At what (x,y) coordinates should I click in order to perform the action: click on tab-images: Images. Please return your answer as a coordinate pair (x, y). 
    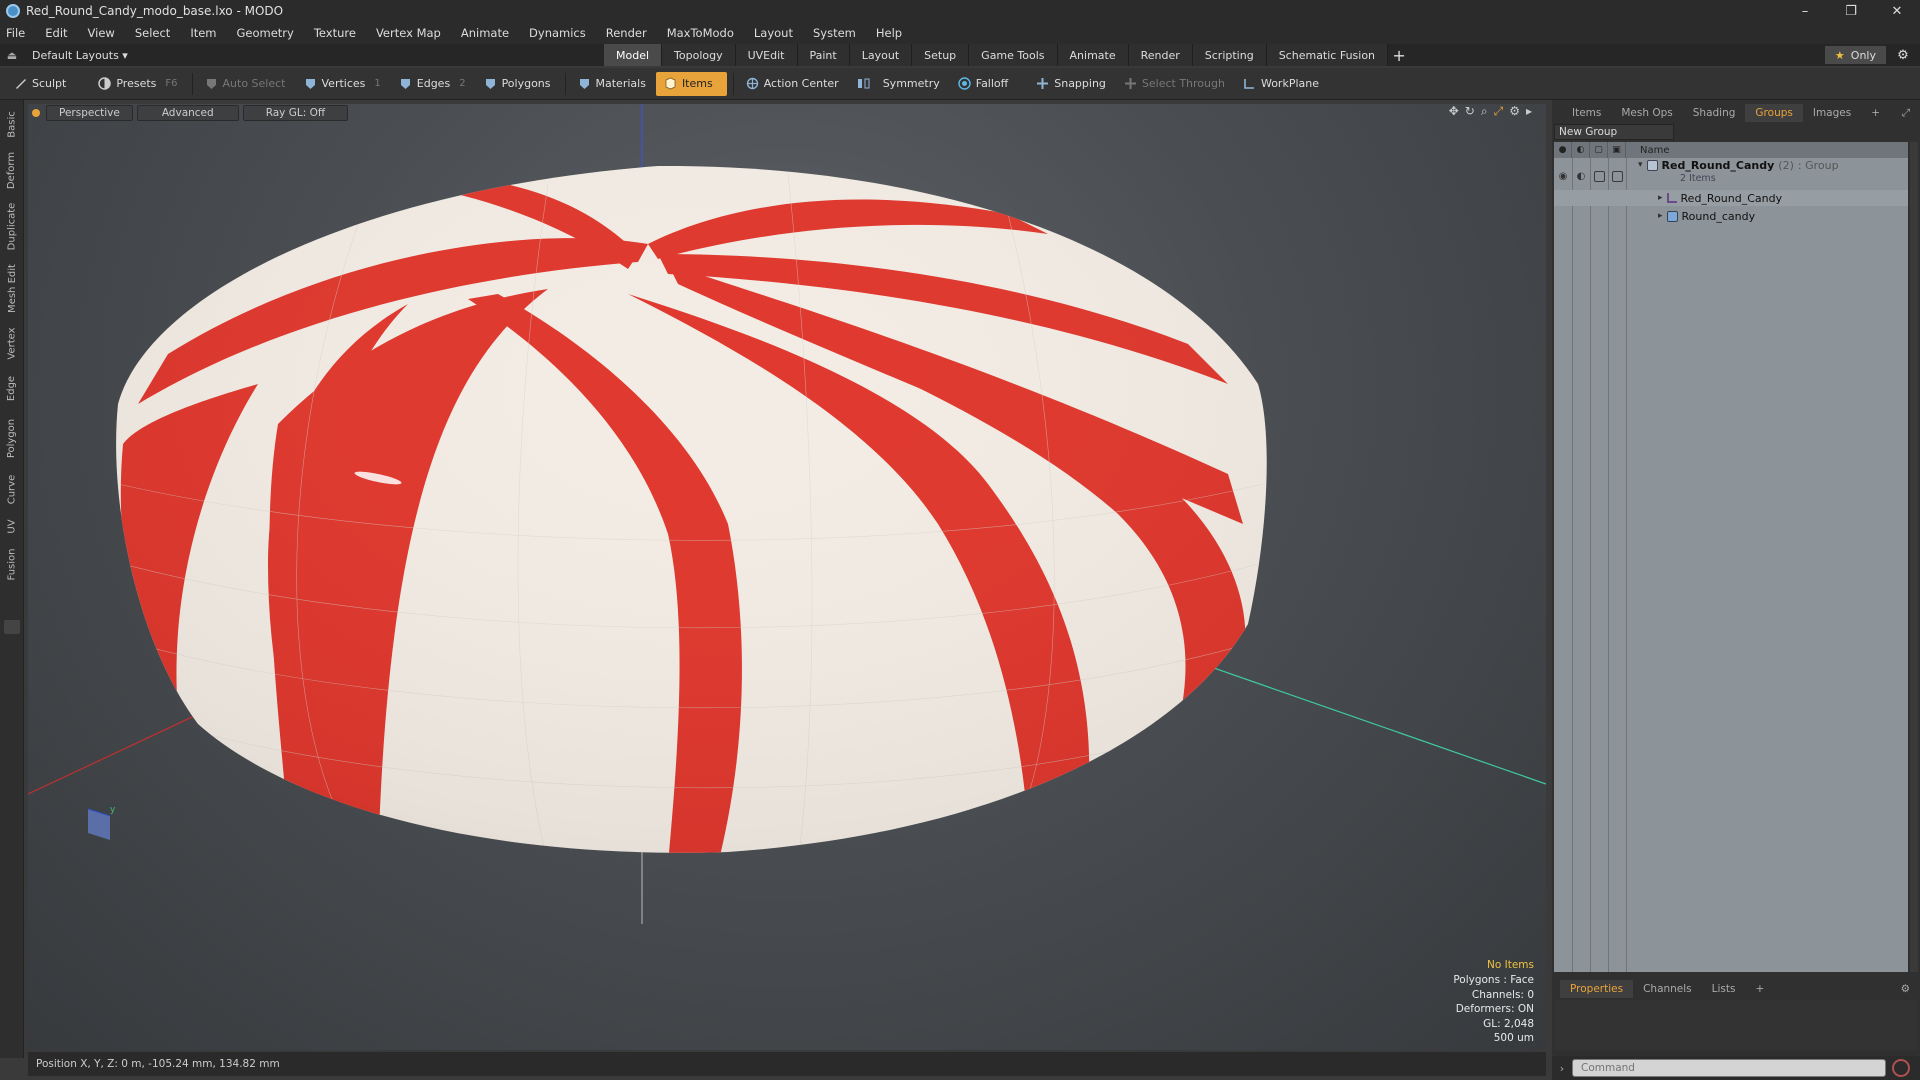
    Looking at the image, I should click on (1832, 113).